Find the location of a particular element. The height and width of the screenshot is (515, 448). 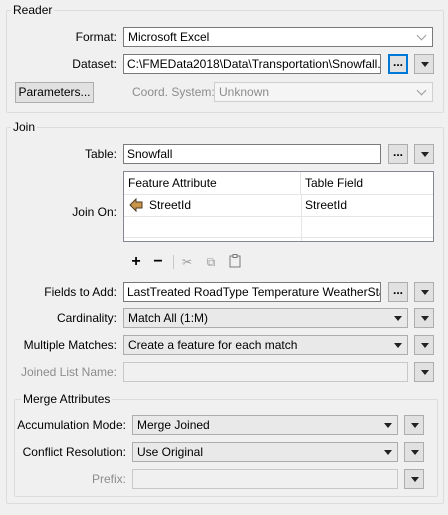

cut-icon: ✂ is located at coordinates (187, 262).